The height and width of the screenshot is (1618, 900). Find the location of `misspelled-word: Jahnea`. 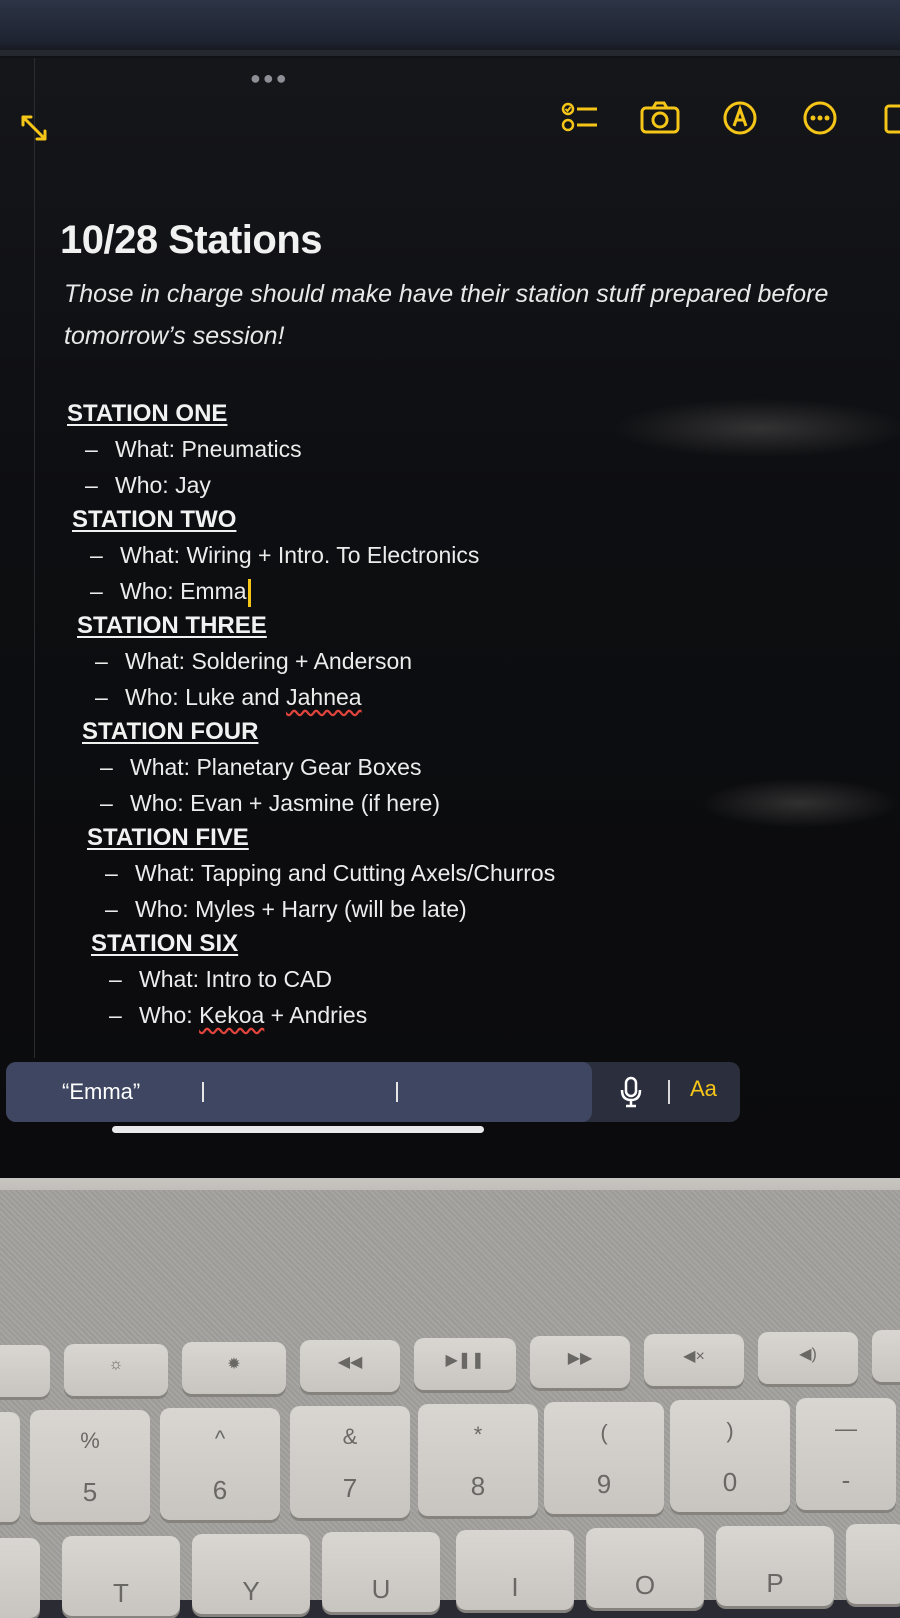

misspelled-word: Jahnea is located at coordinates (323, 697).